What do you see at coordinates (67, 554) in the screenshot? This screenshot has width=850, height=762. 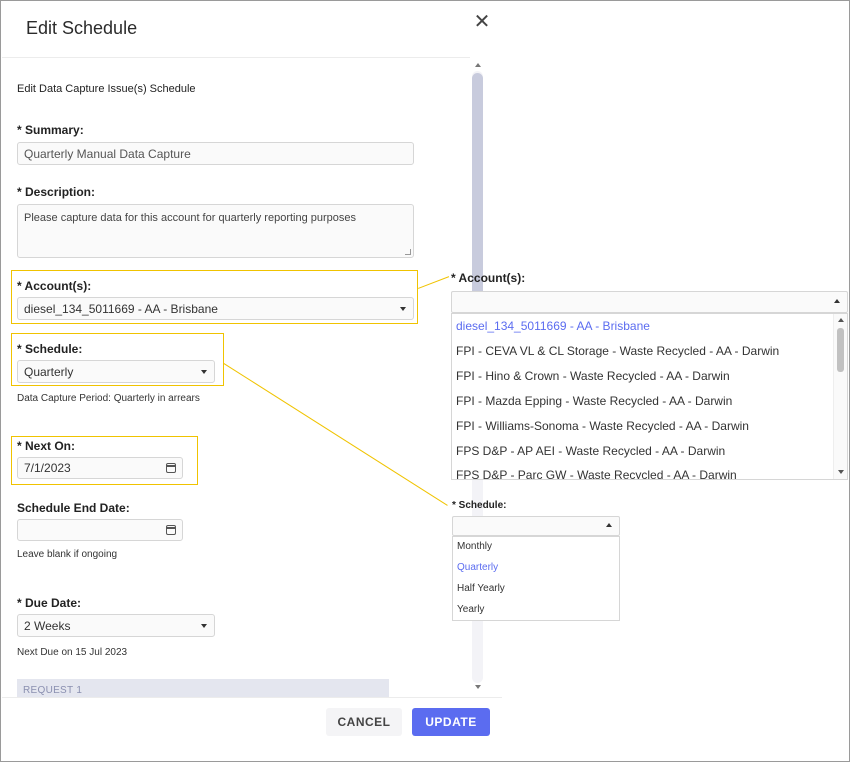 I see `schedule-end-helper: Leave blank if ongoing` at bounding box center [67, 554].